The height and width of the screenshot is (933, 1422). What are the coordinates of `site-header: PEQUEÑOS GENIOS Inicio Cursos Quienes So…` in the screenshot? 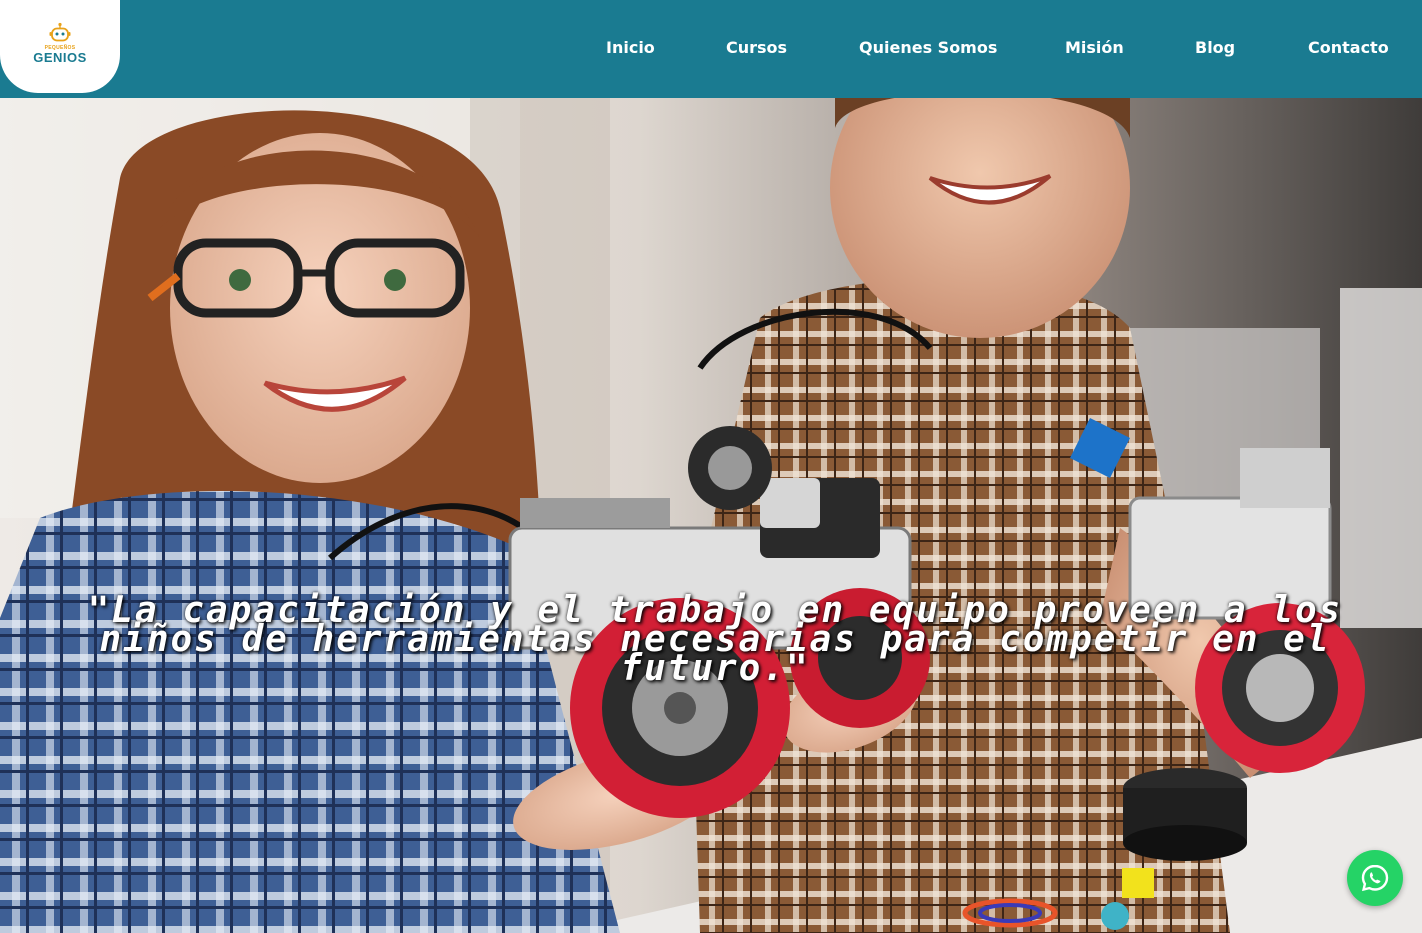 It's located at (711, 49).